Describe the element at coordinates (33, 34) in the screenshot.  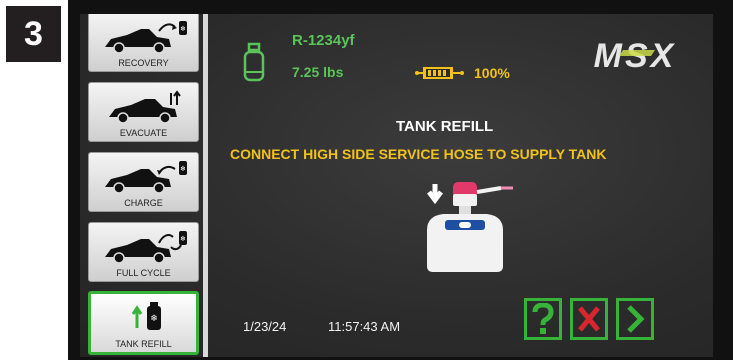
I see `step-number-badge: 3` at that location.